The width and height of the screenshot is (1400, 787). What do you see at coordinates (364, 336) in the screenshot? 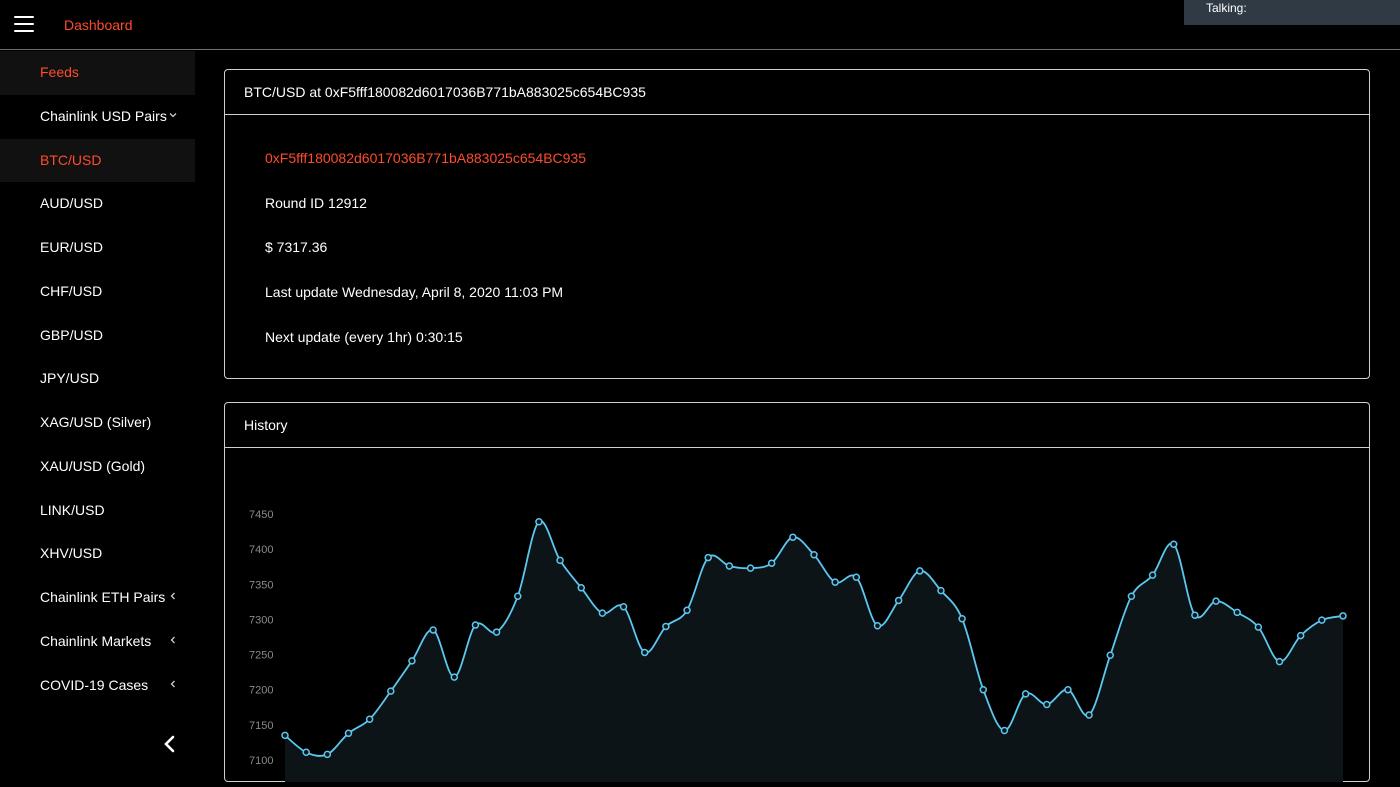
I see `next-update: Next update (every 1hr) 0:30:15` at bounding box center [364, 336].